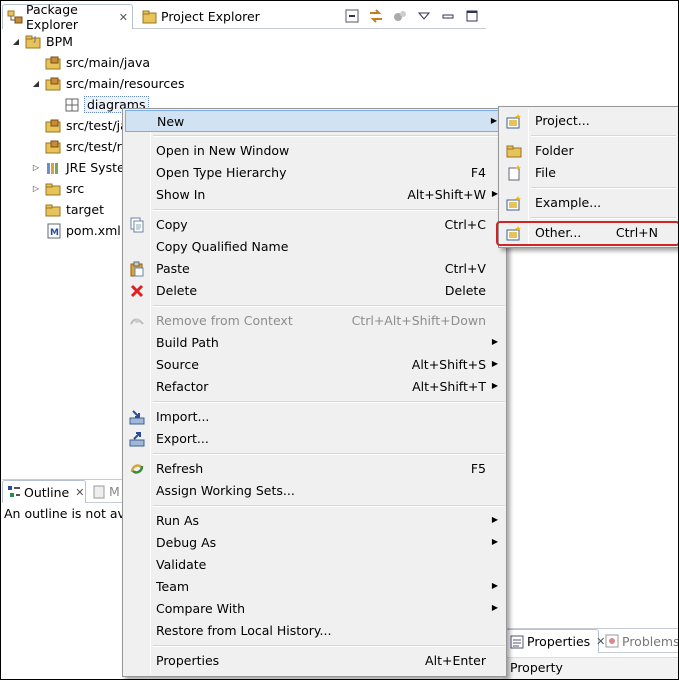  What do you see at coordinates (588, 233) in the screenshot?
I see `submenu-item-other: Other... Ctrl+N` at bounding box center [588, 233].